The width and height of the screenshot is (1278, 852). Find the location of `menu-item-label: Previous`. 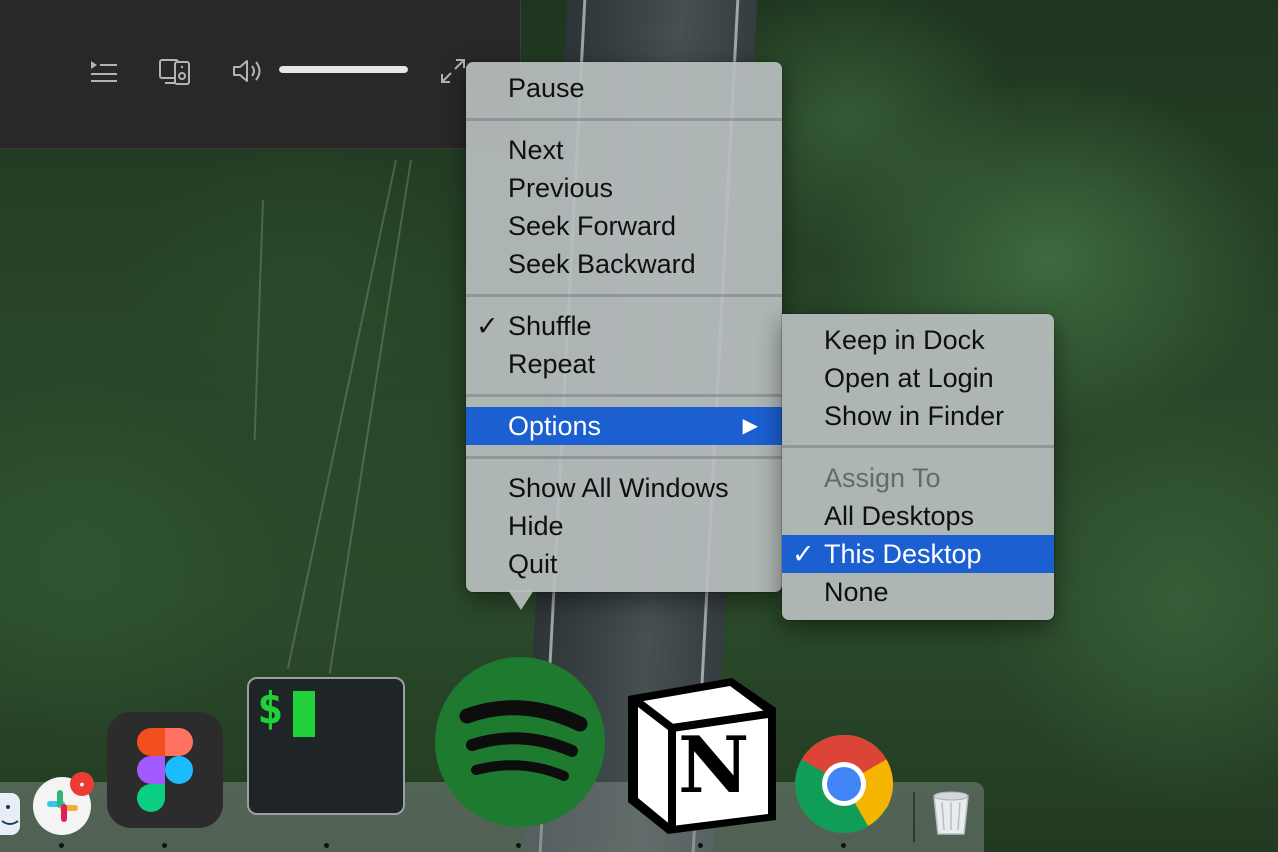

menu-item-label: Previous is located at coordinates (561, 188).